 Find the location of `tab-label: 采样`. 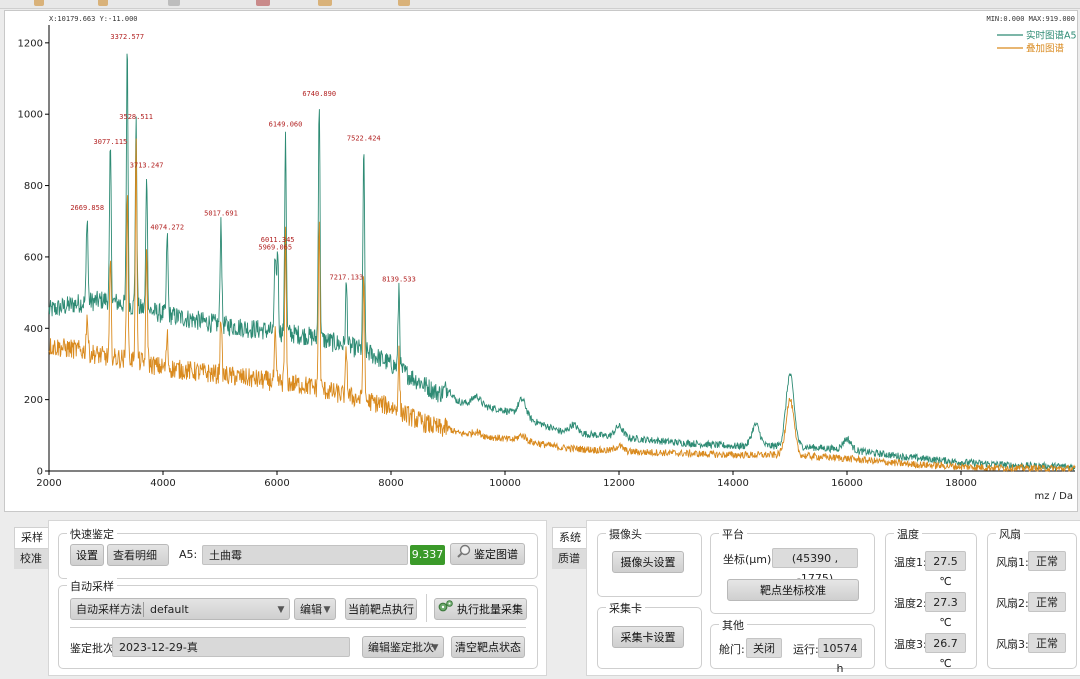

tab-label: 采样 is located at coordinates (32, 537).